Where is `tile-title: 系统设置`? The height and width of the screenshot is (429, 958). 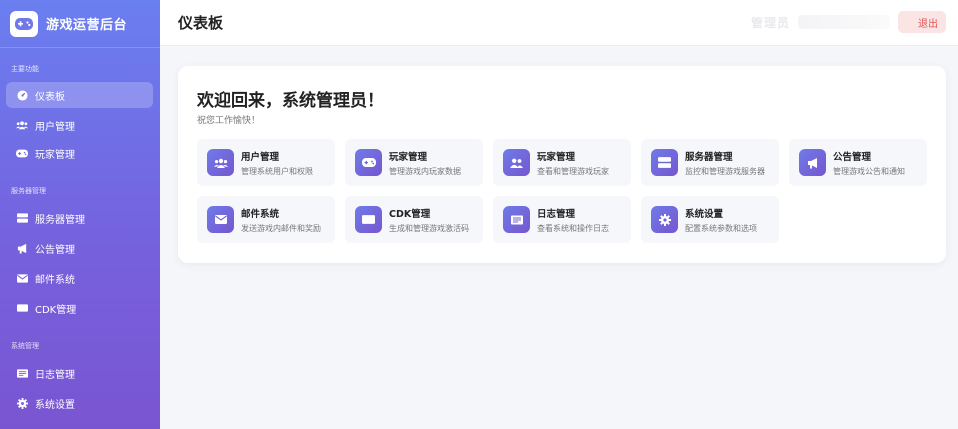 tile-title: 系统设置 is located at coordinates (704, 214).